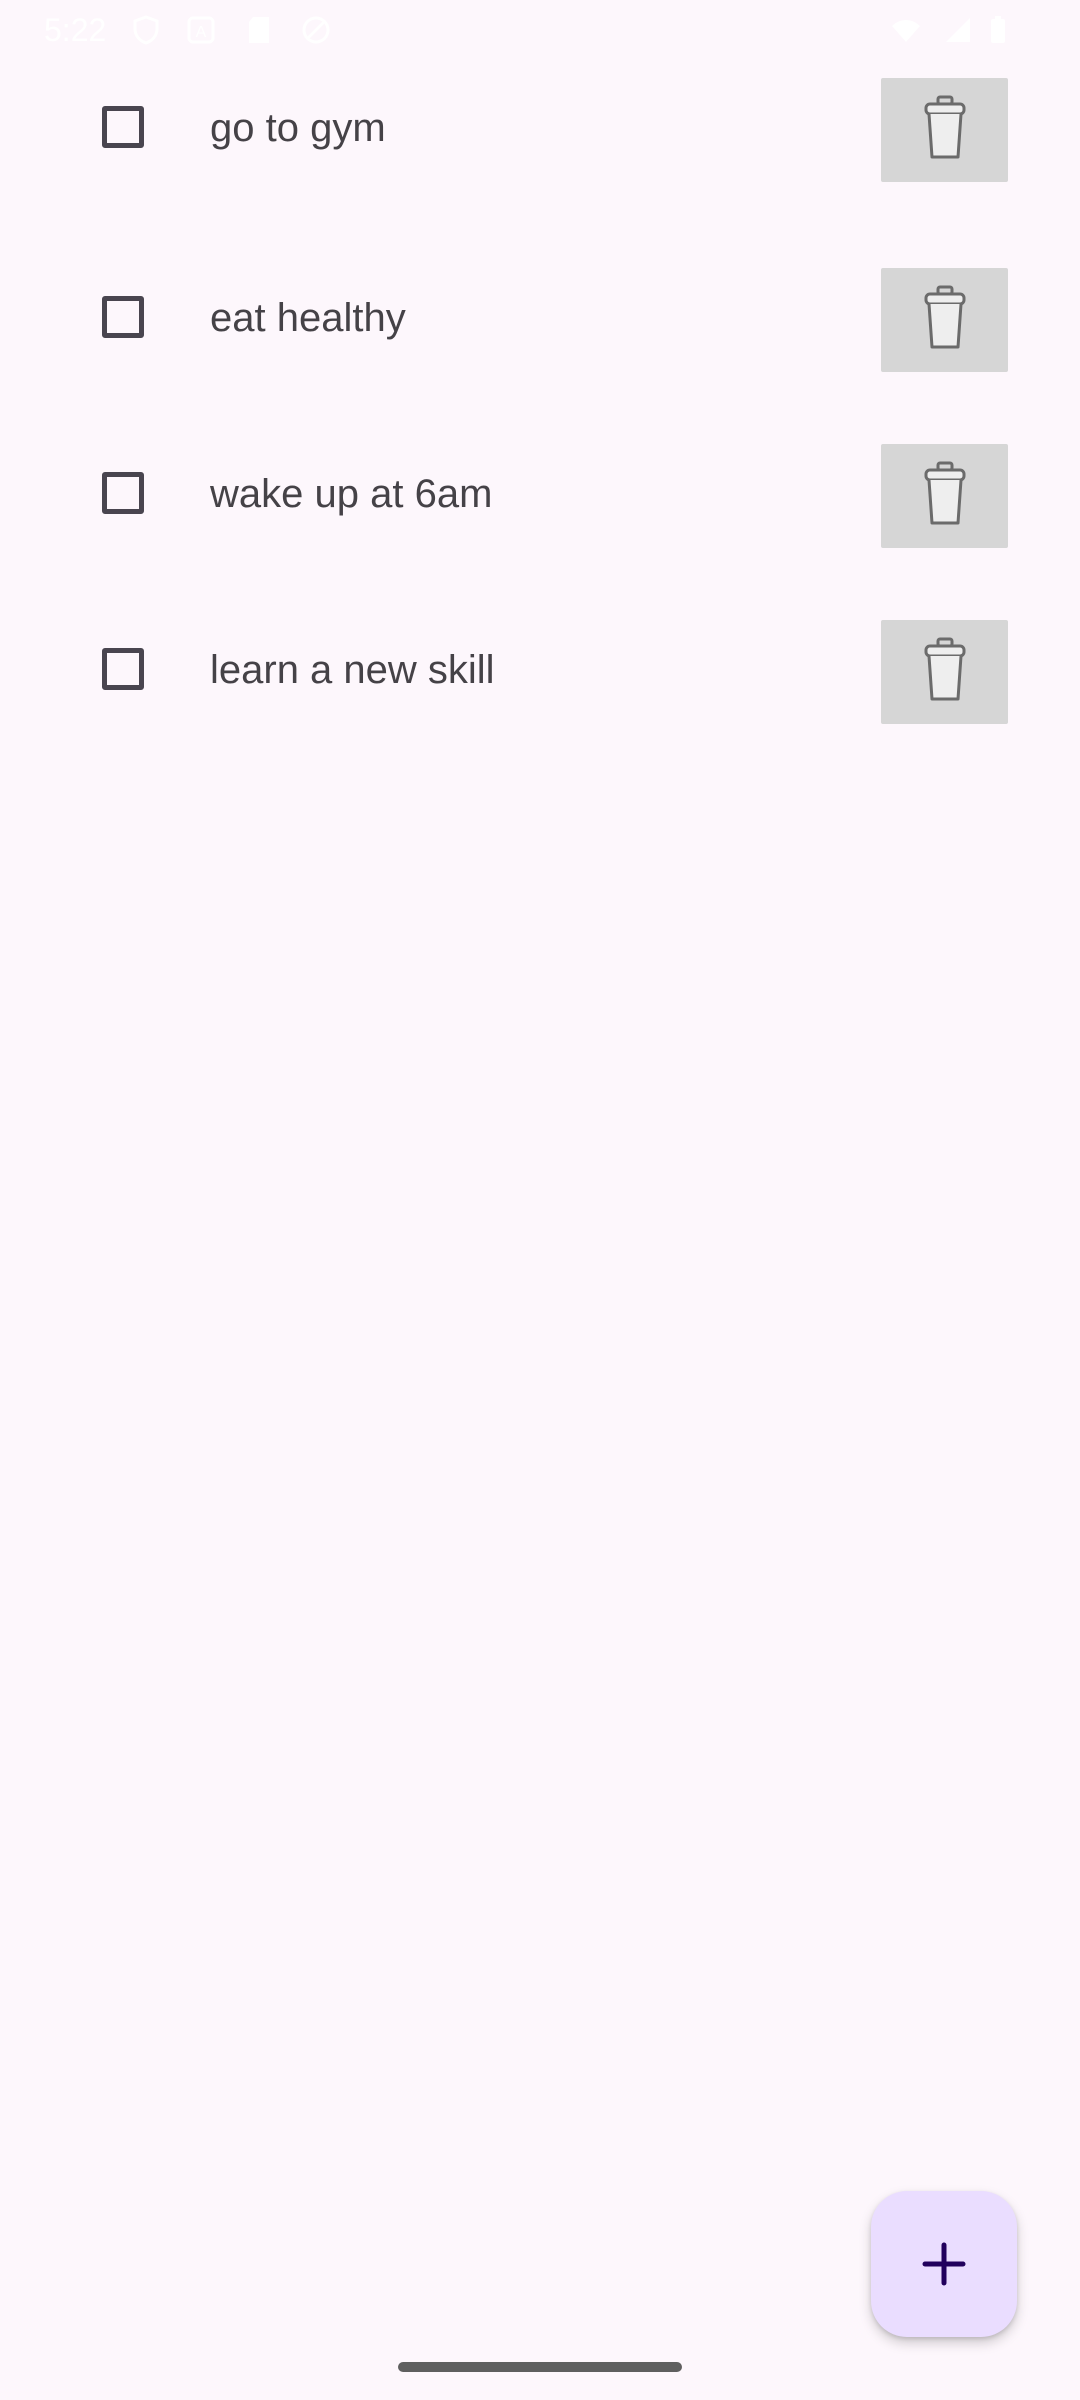  What do you see at coordinates (540, 130) in the screenshot?
I see `list-item: go to gym` at bounding box center [540, 130].